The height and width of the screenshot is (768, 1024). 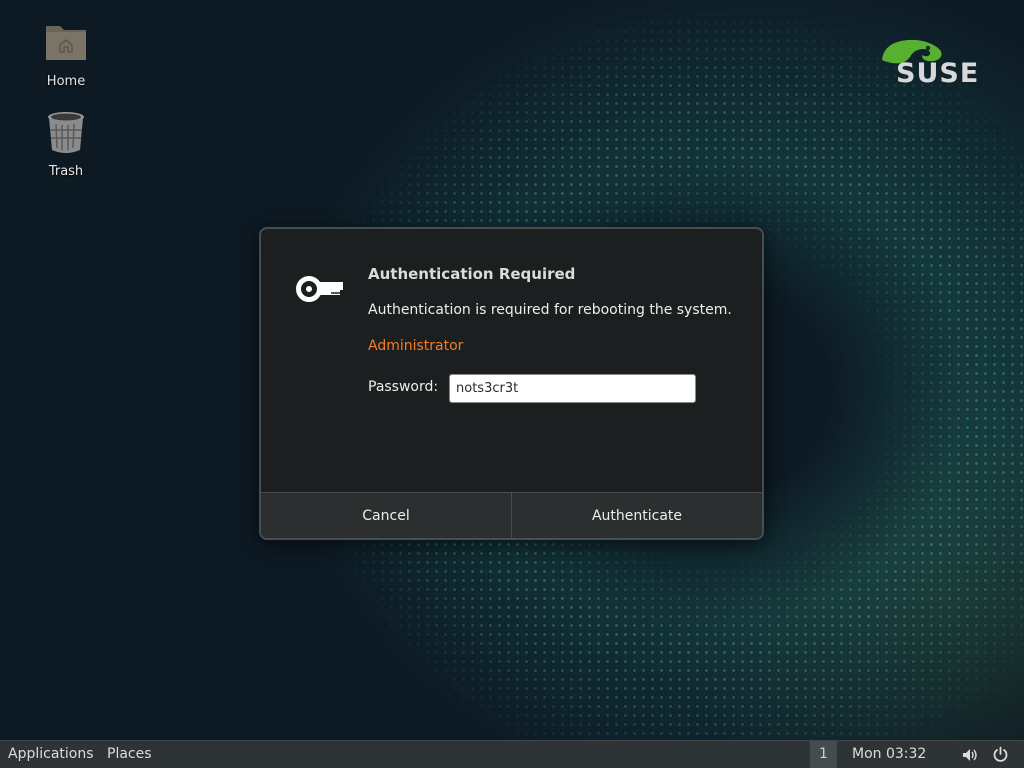 I want to click on desktop-icon-label: Home, so click(x=66, y=81).